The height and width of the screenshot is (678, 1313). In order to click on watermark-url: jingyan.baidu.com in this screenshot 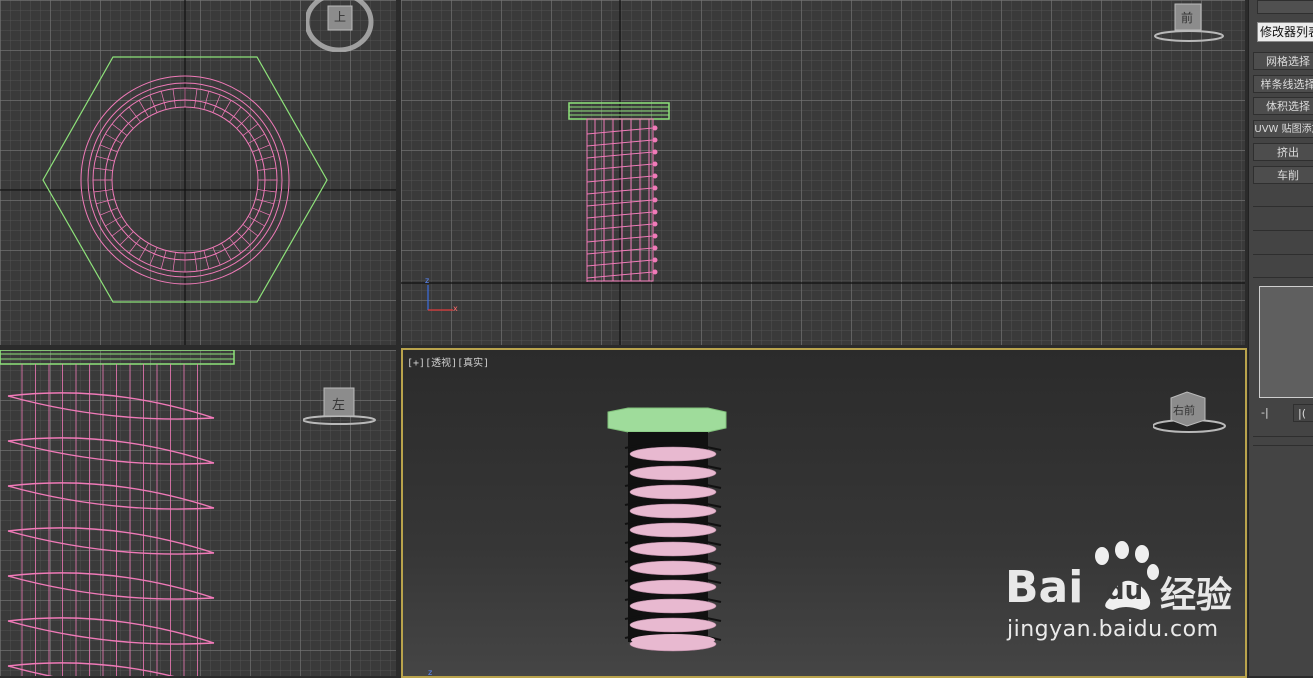, I will do `click(1113, 629)`.